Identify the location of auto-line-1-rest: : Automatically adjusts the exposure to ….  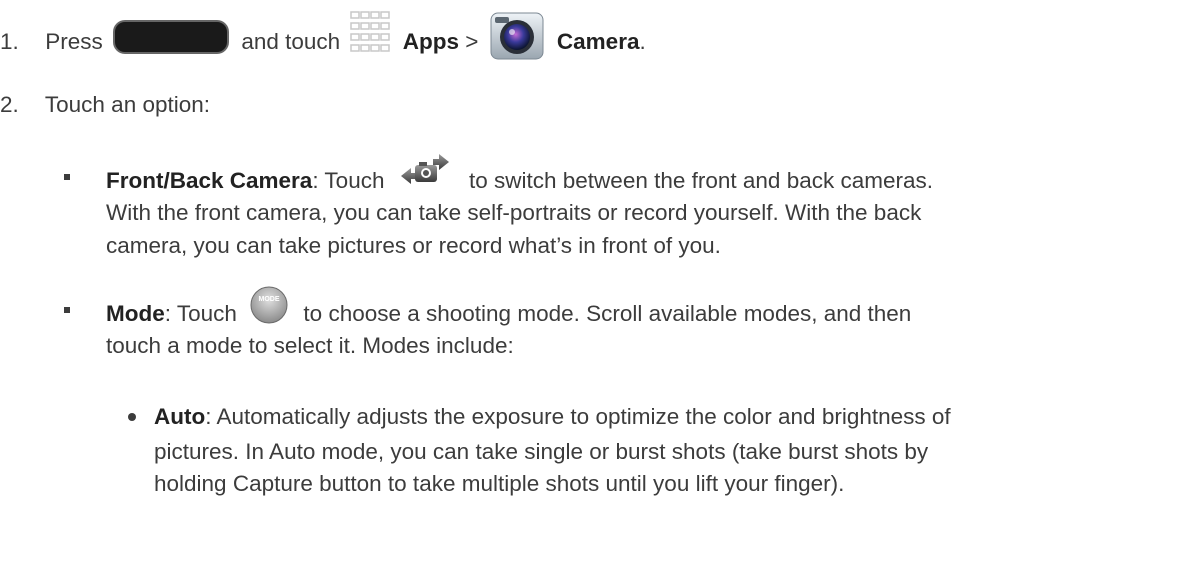
(578, 416).